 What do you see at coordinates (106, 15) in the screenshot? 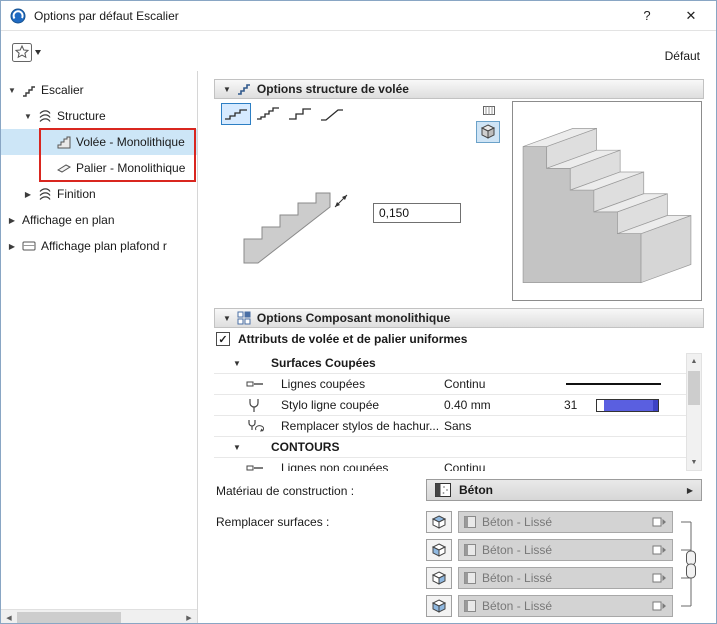
I see `window-title: Options par défaut Escalier` at bounding box center [106, 15].